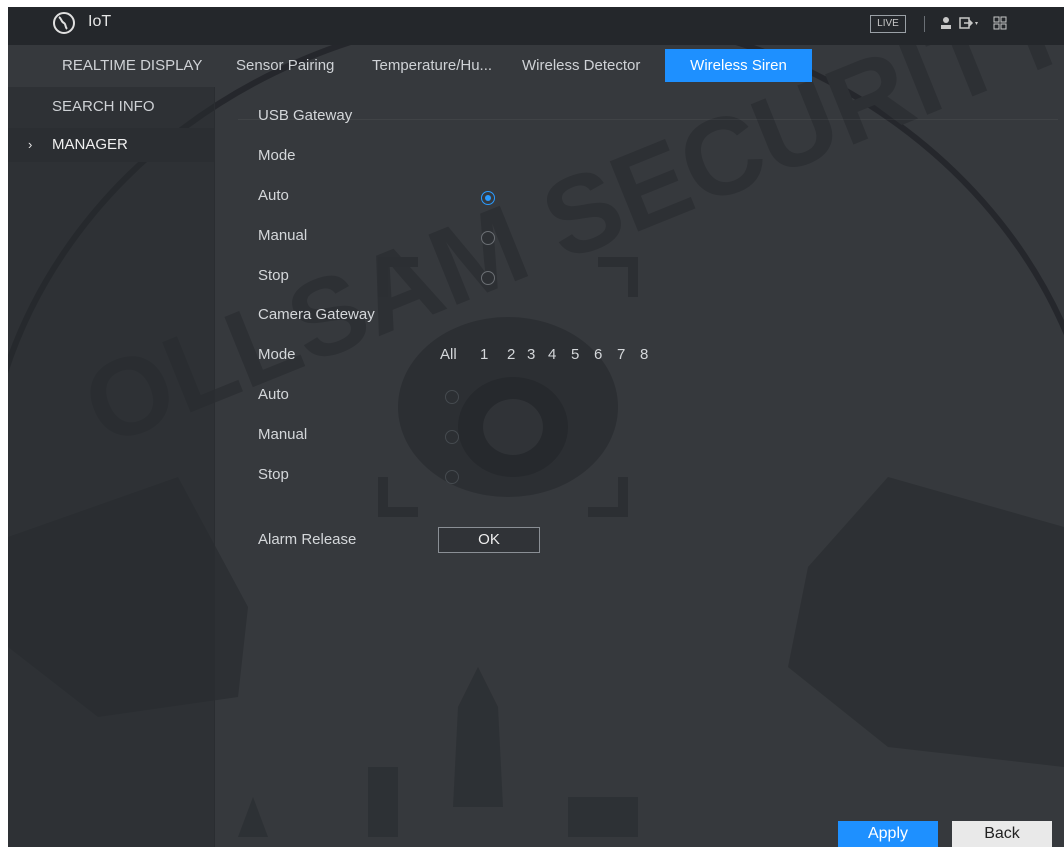 This screenshot has width=1064, height=847. I want to click on back-button: Back, so click(1002, 834).